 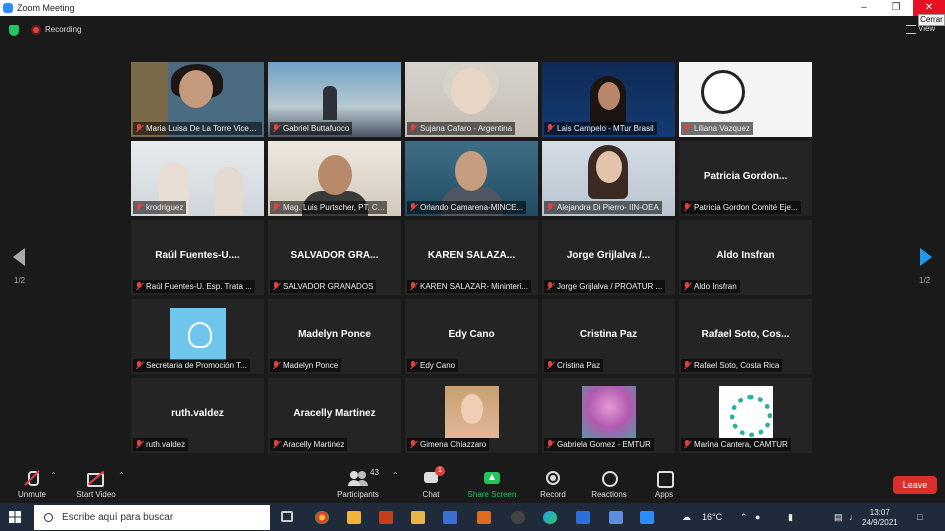 I want to click on leave-button: Leave, so click(x=915, y=485).